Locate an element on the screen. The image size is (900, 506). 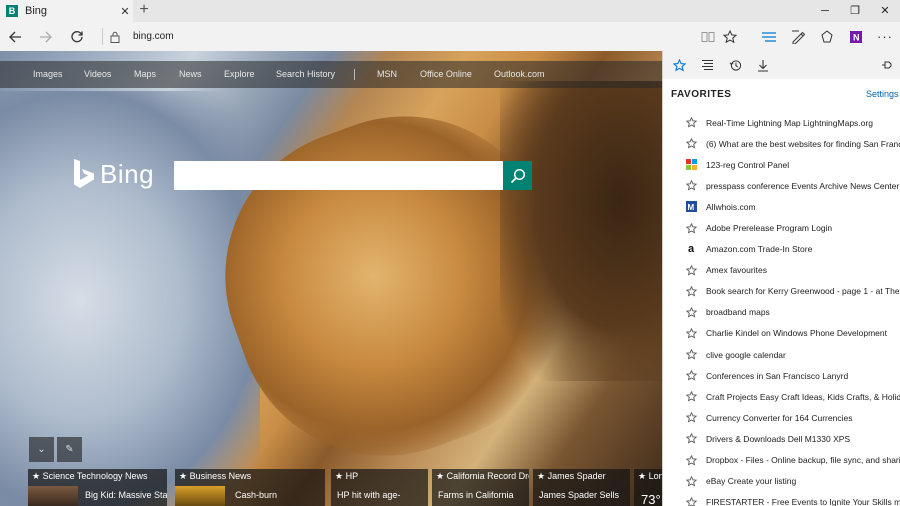
search-button is located at coordinates (517, 175).